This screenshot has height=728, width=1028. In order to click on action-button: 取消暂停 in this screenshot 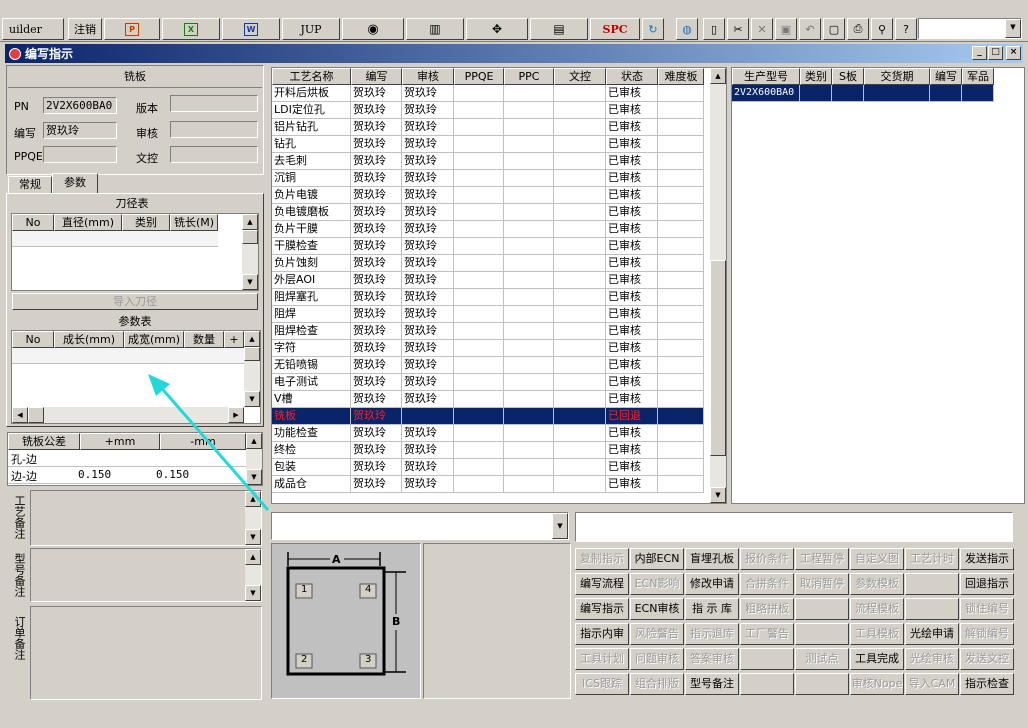, I will do `click(822, 584)`.